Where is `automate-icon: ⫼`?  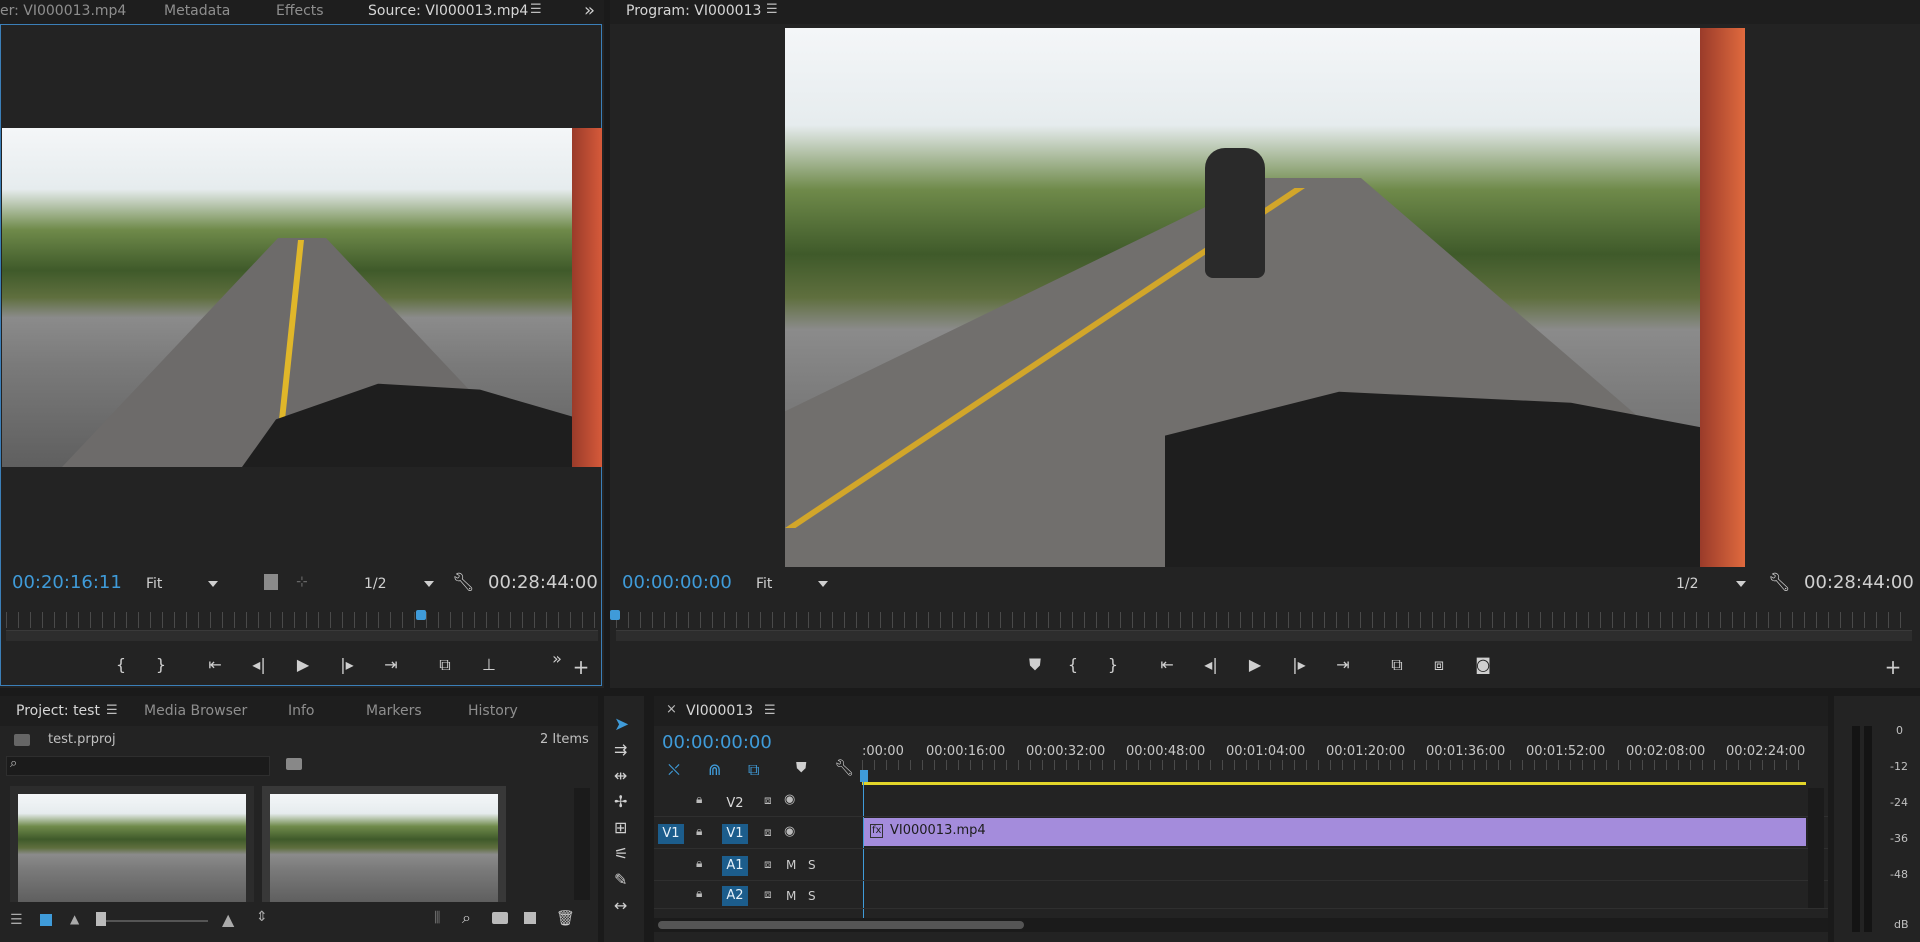
automate-icon: ⫼ is located at coordinates (437, 918).